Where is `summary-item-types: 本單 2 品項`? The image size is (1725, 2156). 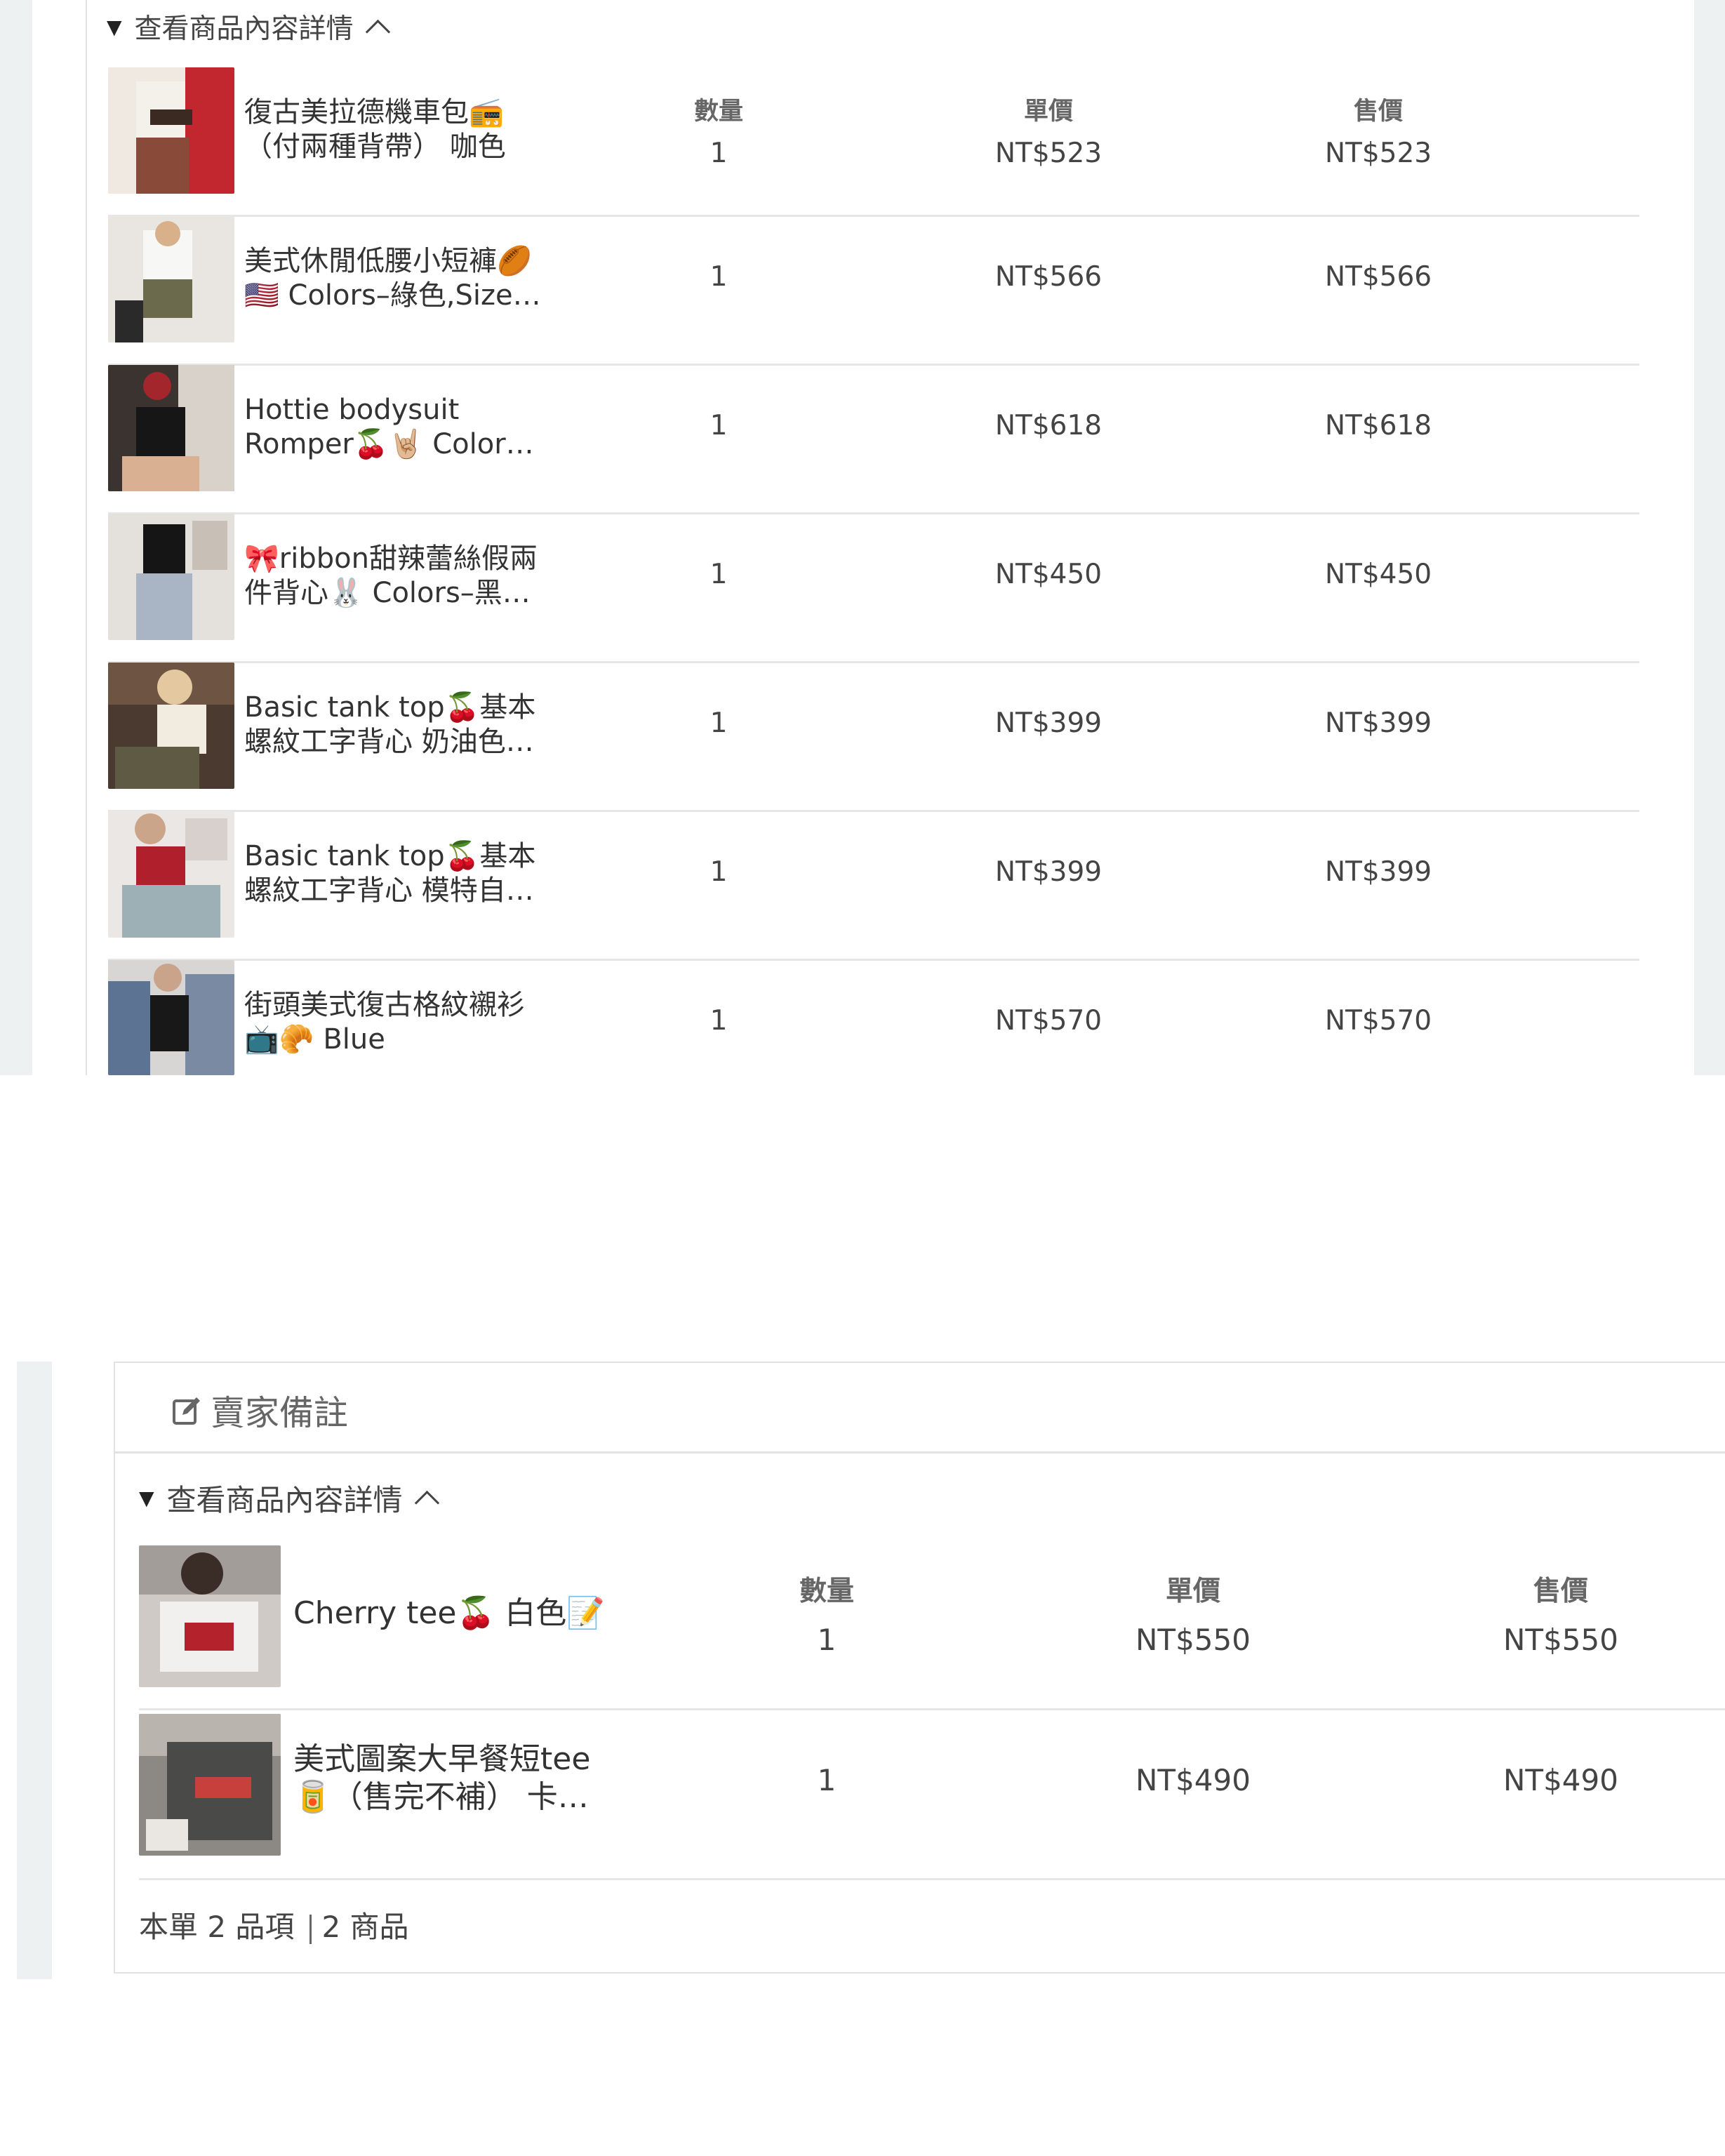
summary-item-types: 本單 2 品項 is located at coordinates (217, 1927).